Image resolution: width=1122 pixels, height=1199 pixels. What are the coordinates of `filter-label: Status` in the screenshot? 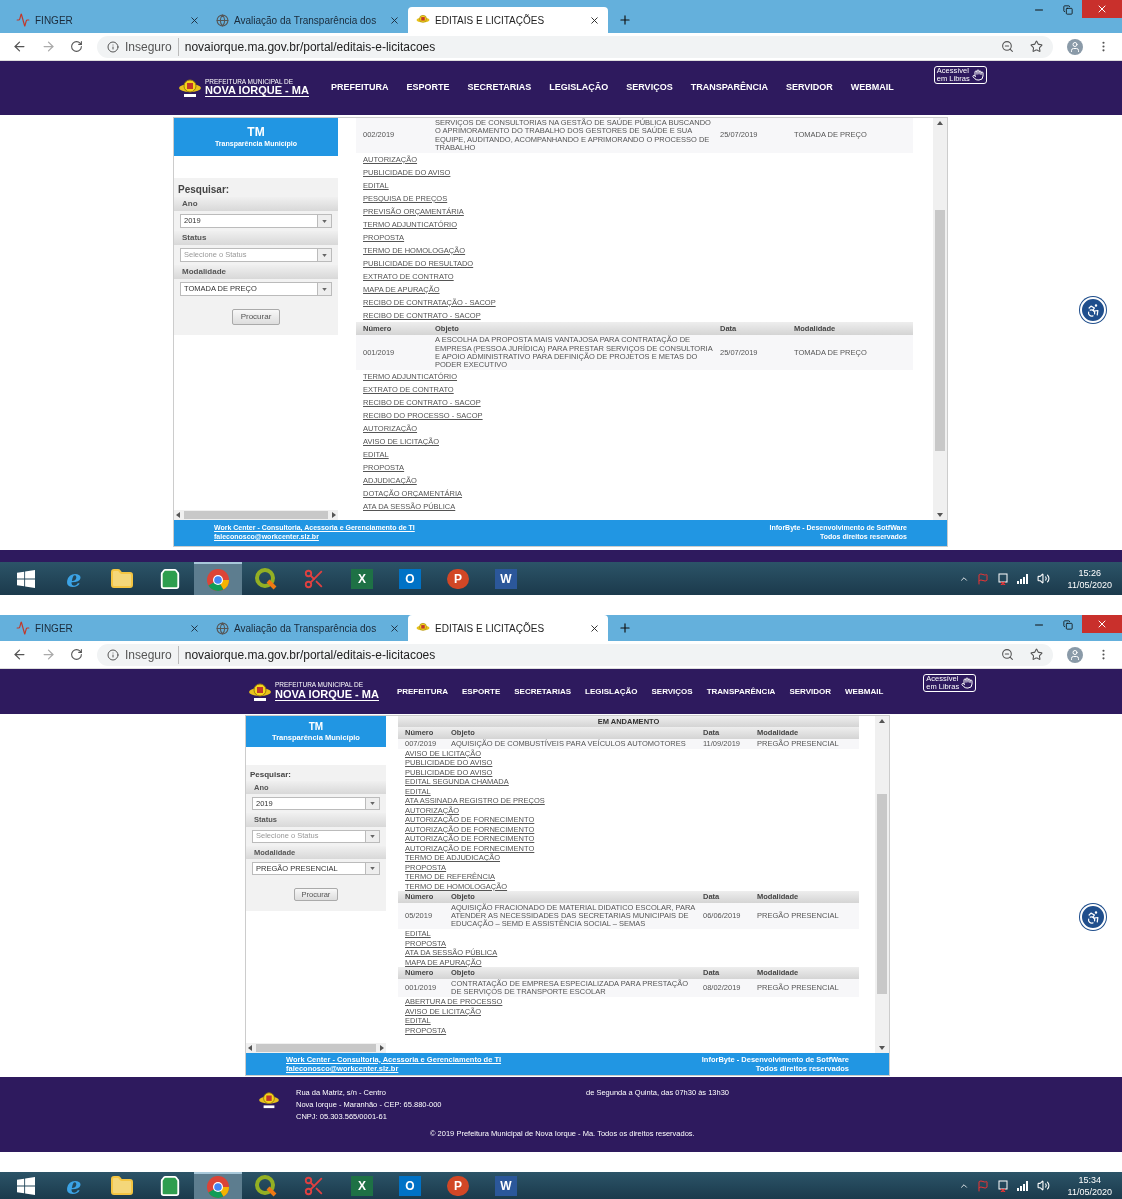 It's located at (256, 238).